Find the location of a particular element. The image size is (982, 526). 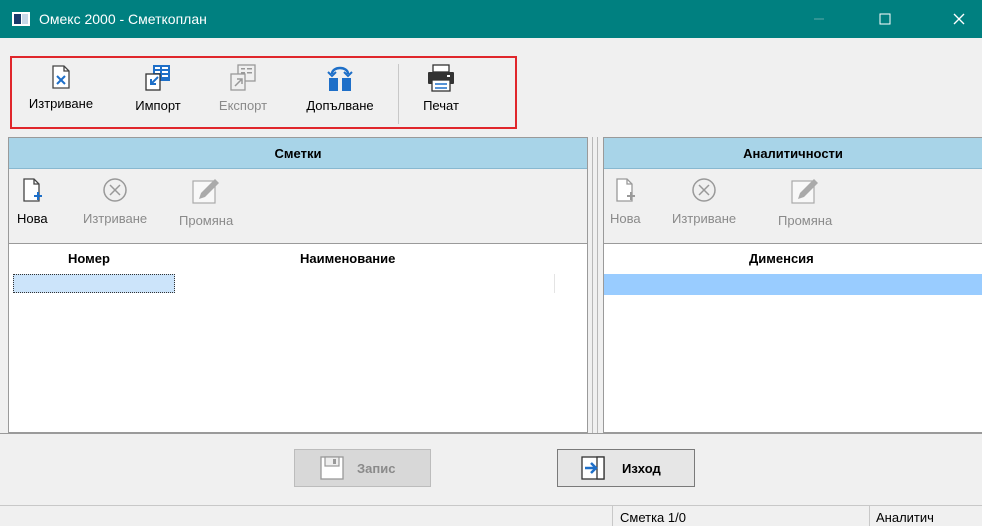

print-button-label: Печат is located at coordinates (441, 105).